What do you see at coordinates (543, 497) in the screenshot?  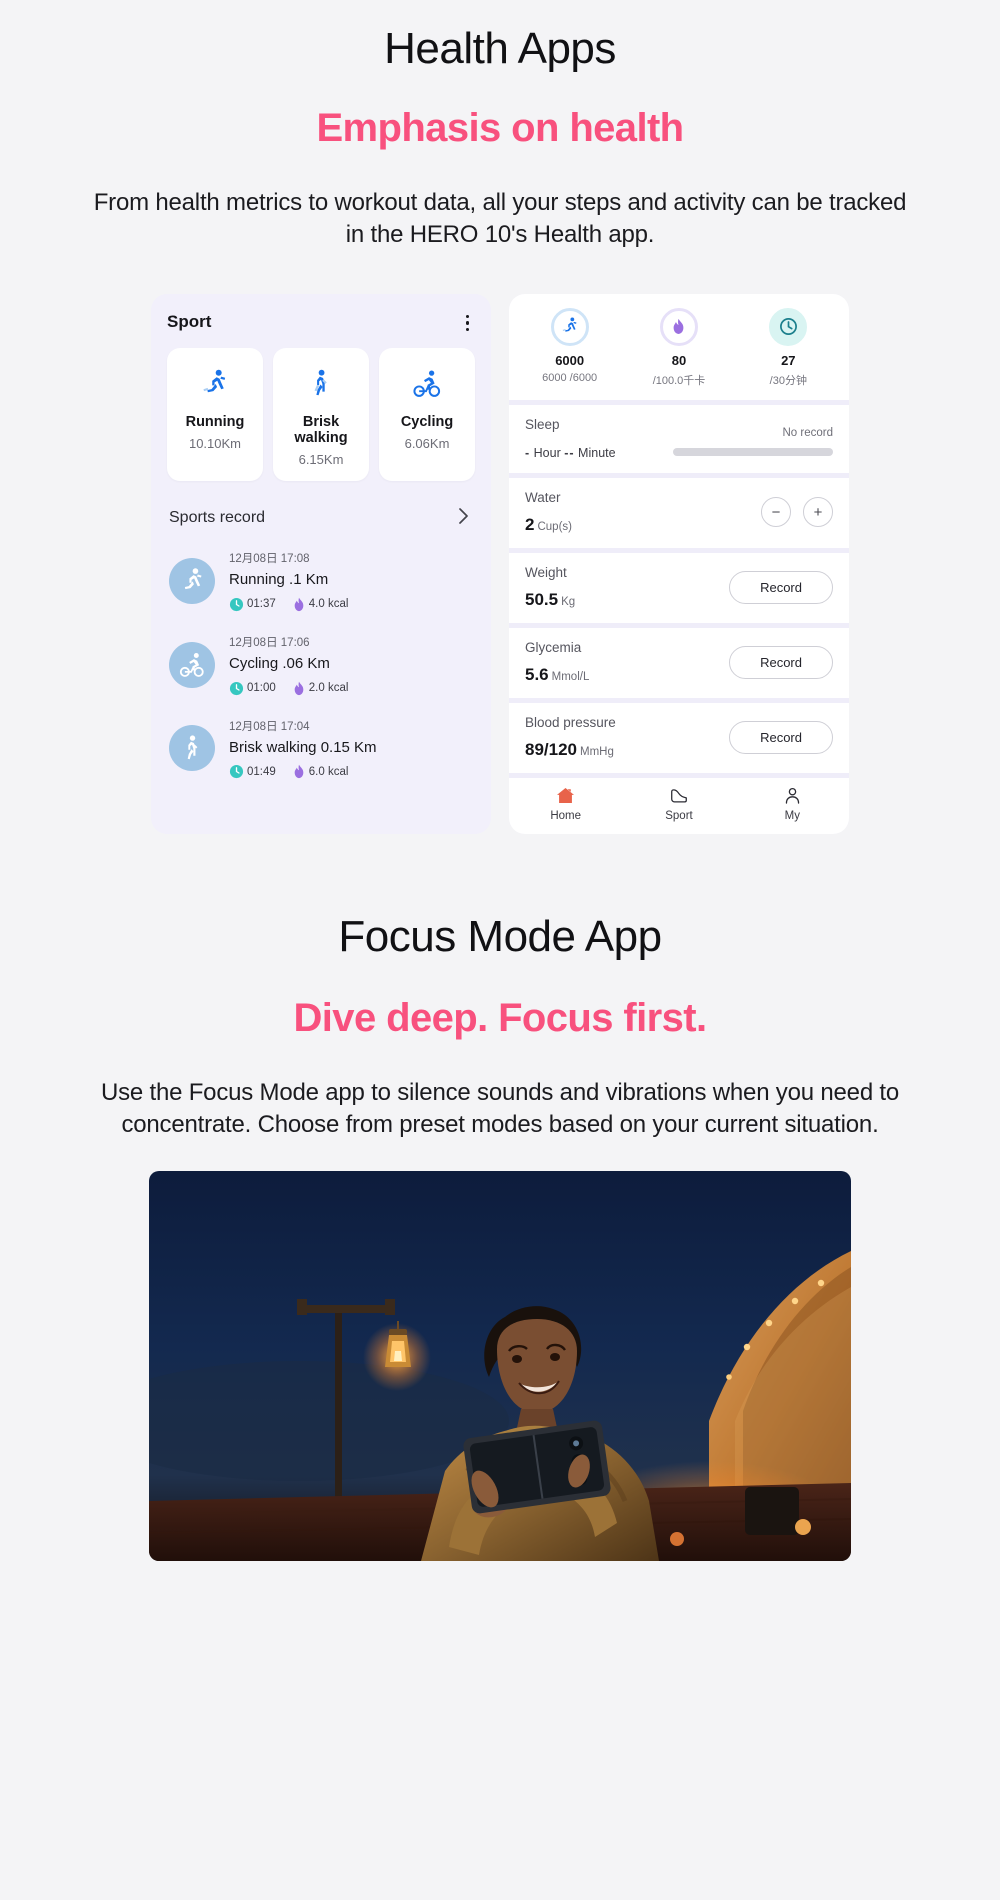 I see `water-label: Water` at bounding box center [543, 497].